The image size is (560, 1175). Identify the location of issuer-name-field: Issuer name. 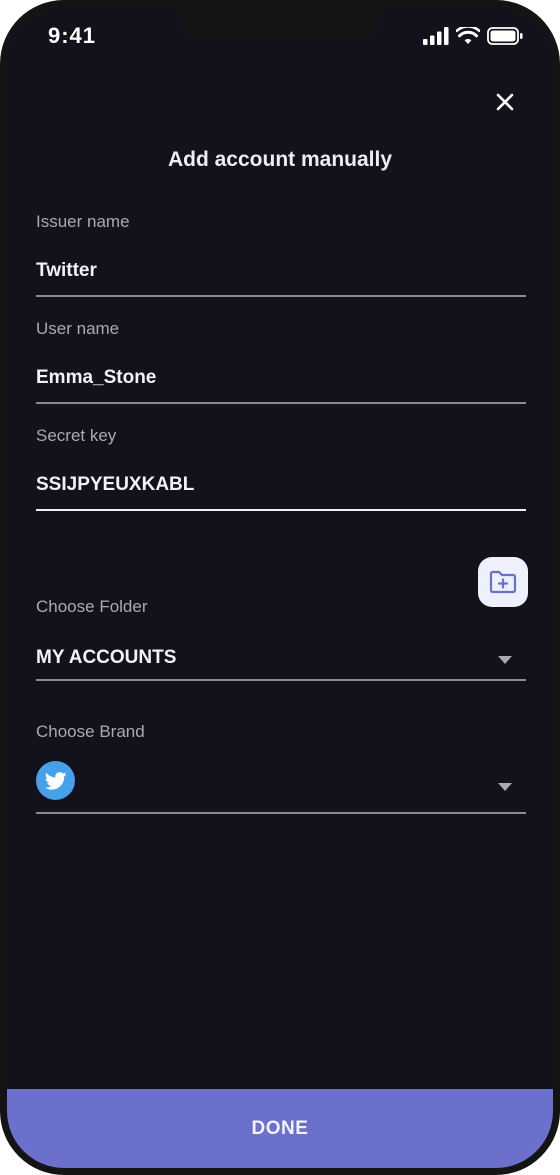
(281, 257).